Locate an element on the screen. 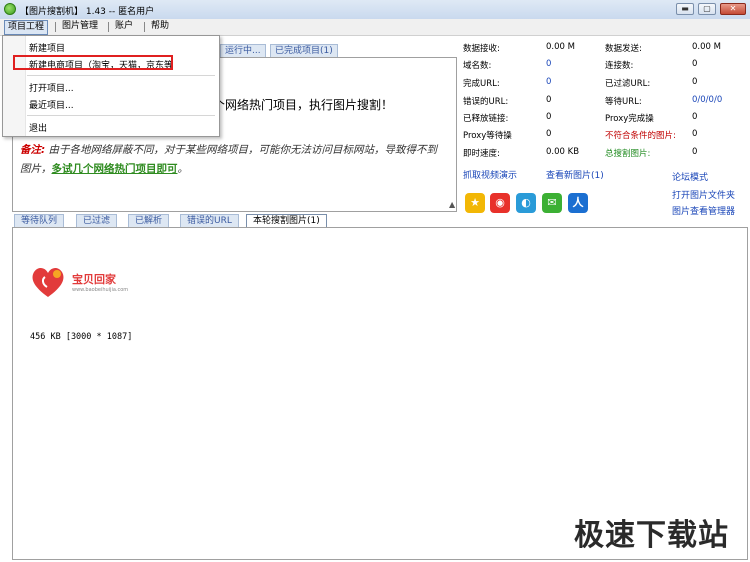 This screenshot has width=750, height=562. stat-label-data-received: 数据接收: is located at coordinates (481, 49).